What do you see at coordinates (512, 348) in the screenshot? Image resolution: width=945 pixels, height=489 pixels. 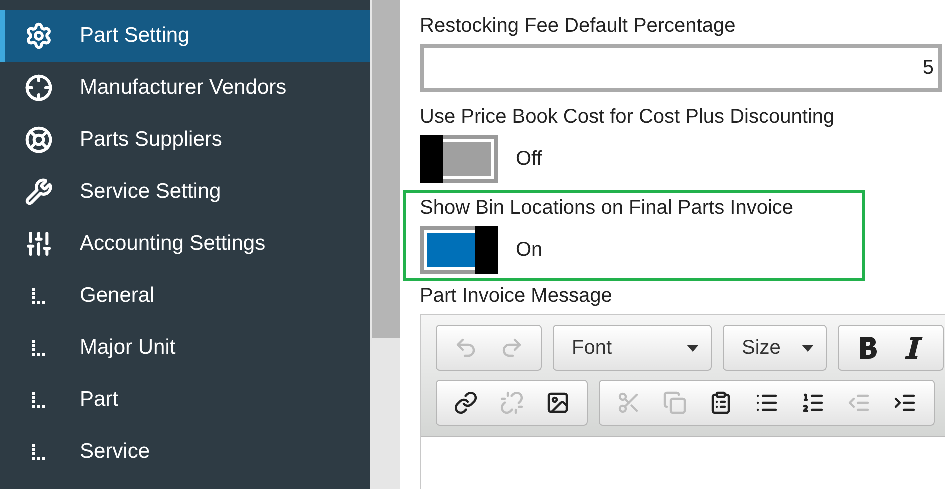 I see `redo-icon` at bounding box center [512, 348].